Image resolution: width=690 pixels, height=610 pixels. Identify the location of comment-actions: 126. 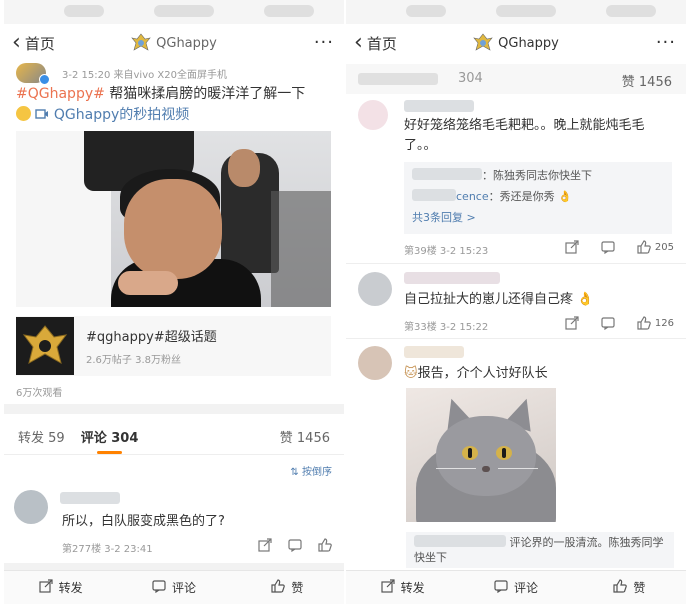
(619, 323).